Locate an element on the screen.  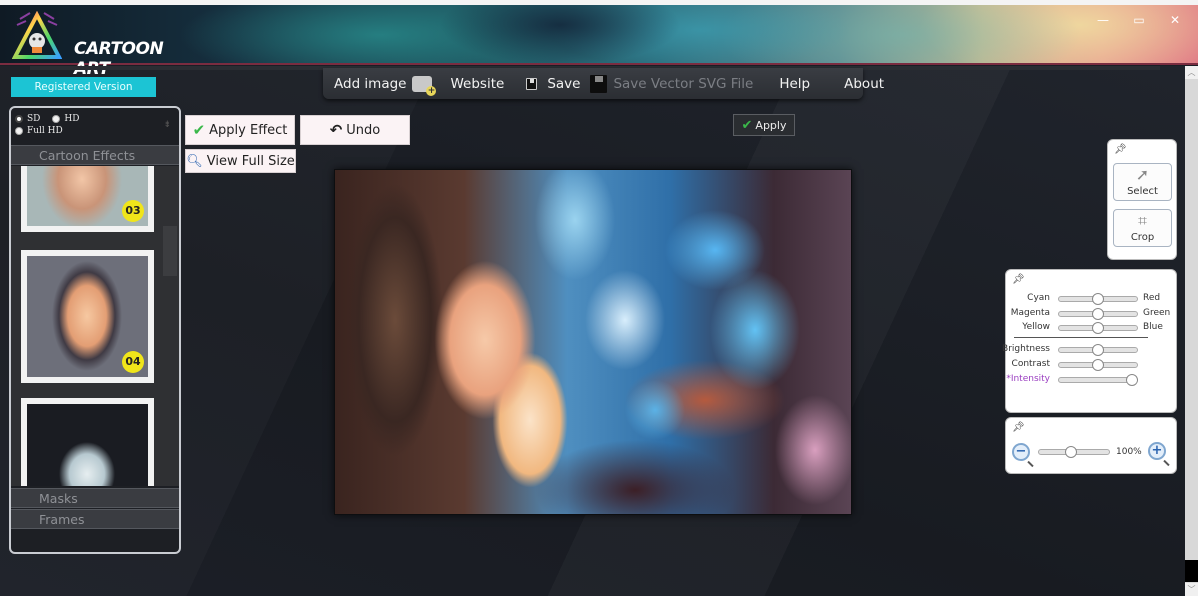
undo-icon: ↶ is located at coordinates (336, 130).